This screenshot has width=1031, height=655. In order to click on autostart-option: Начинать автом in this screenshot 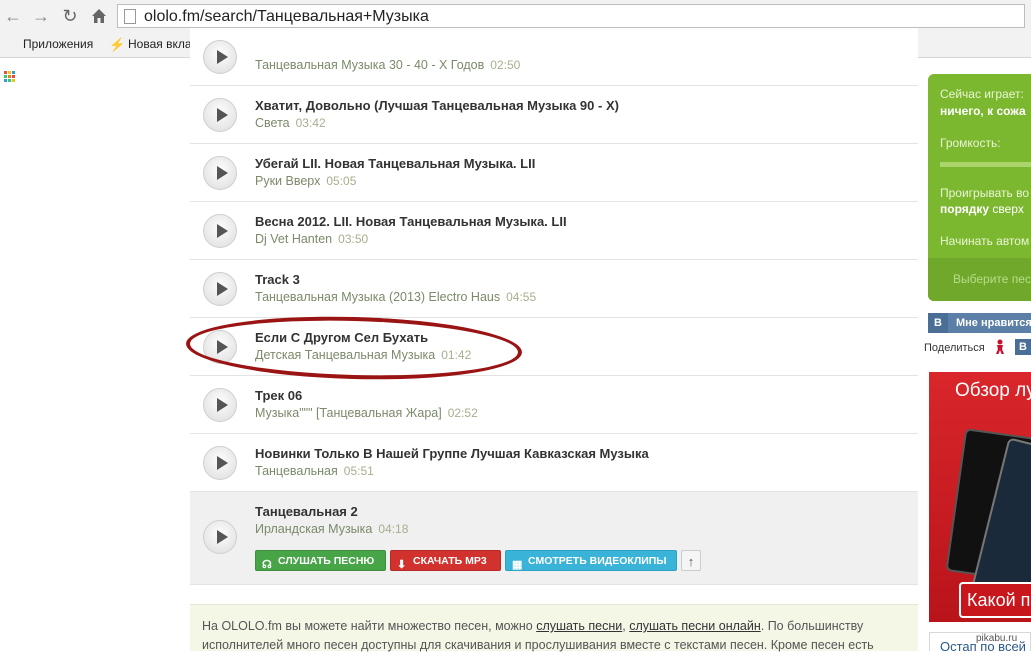, I will do `click(984, 241)`.